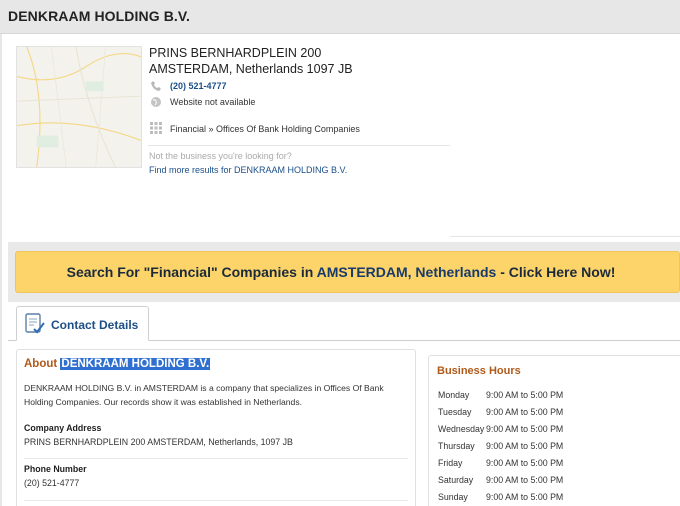  Describe the element at coordinates (198, 86) in the screenshot. I see `phone-link: (20) 521-4777` at that location.